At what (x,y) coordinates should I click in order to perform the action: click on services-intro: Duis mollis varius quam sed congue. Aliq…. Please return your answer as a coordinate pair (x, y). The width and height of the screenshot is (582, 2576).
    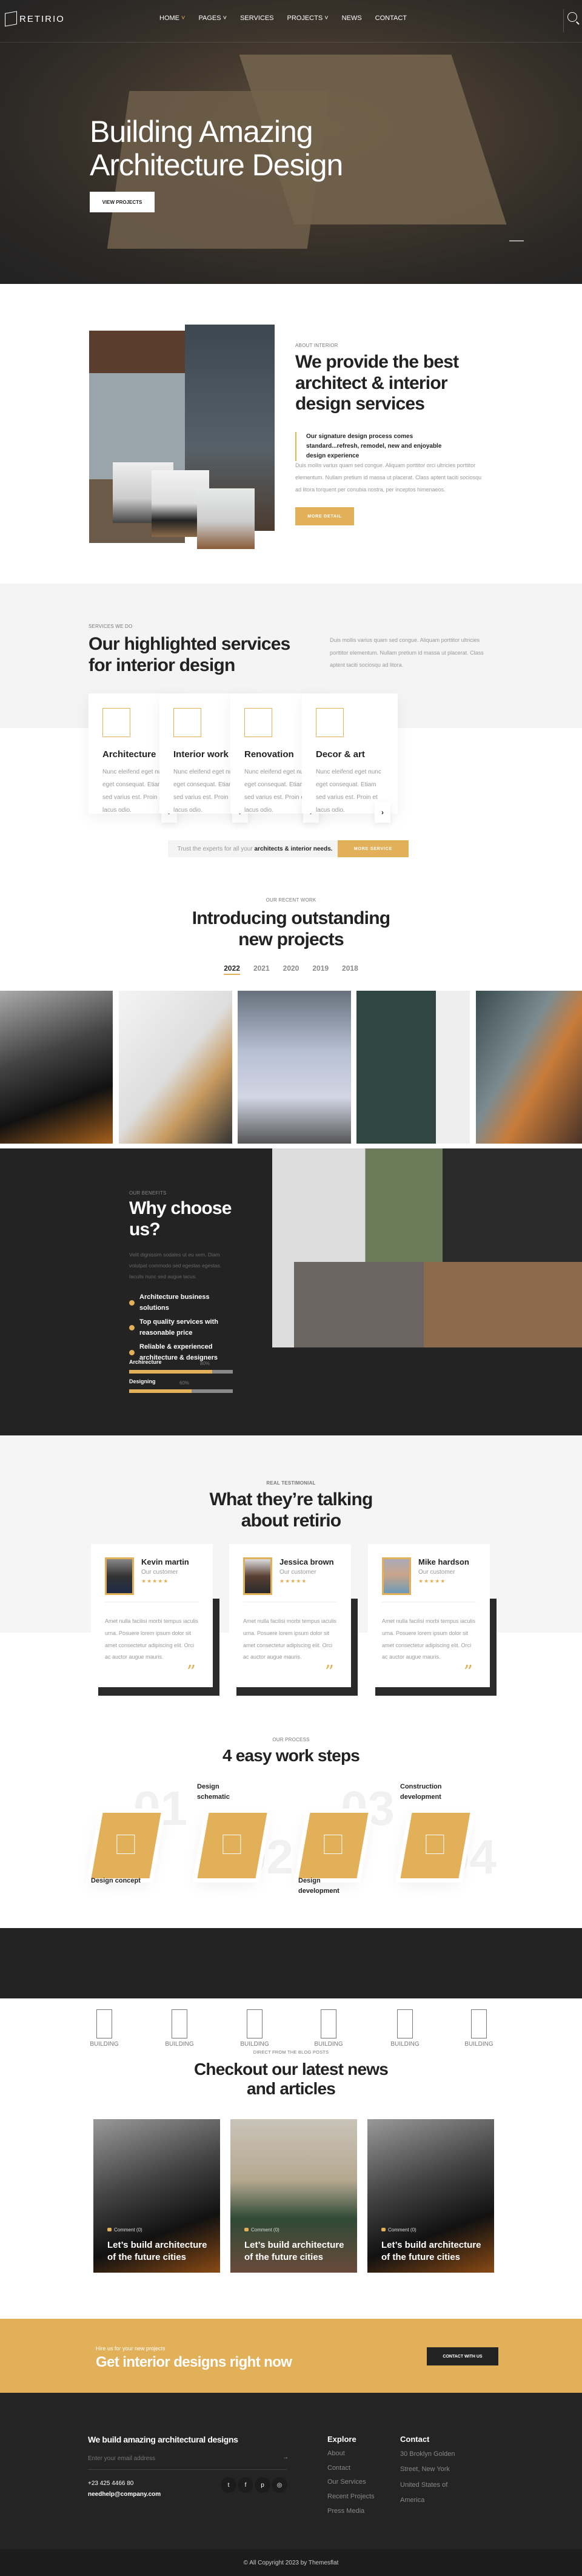
    Looking at the image, I should click on (407, 653).